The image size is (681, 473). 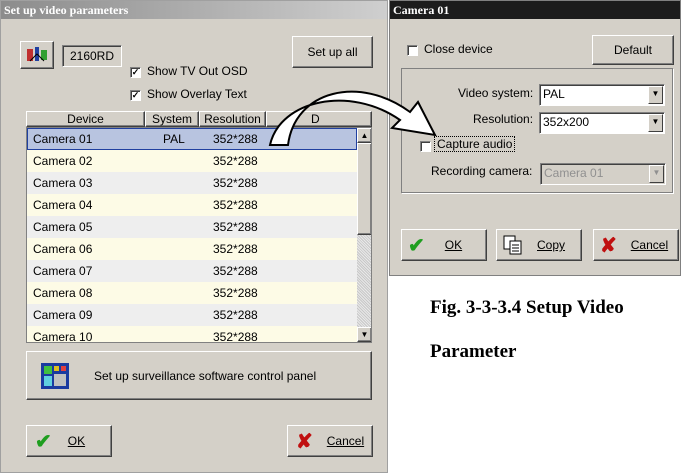 What do you see at coordinates (232, 119) in the screenshot?
I see `column-resolution: Resolution` at bounding box center [232, 119].